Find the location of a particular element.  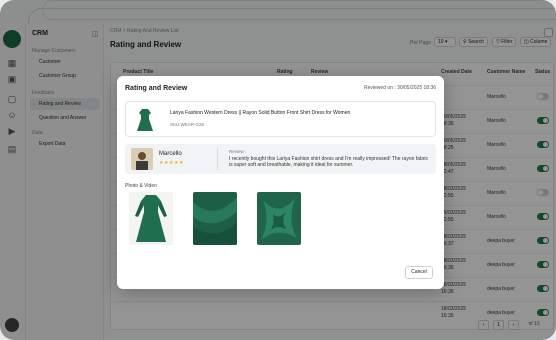

product-sku: SKU:WEAR-G26 is located at coordinates (187, 124).